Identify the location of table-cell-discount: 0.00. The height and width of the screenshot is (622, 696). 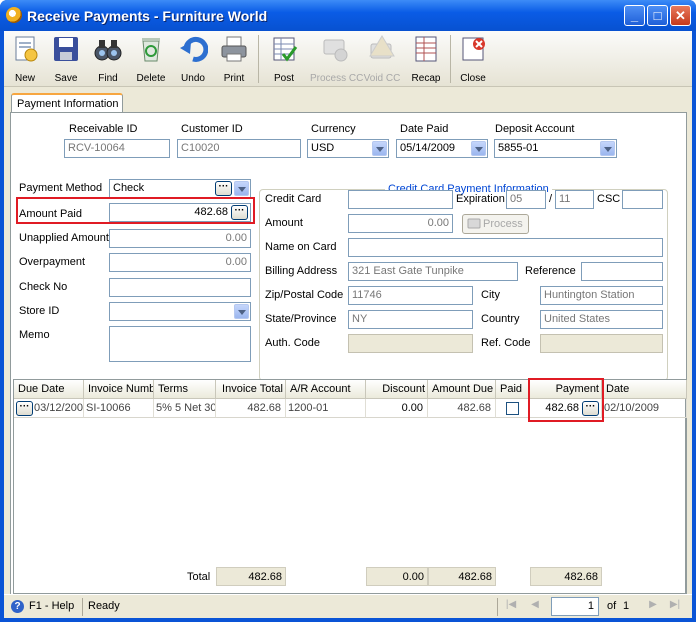
(397, 408).